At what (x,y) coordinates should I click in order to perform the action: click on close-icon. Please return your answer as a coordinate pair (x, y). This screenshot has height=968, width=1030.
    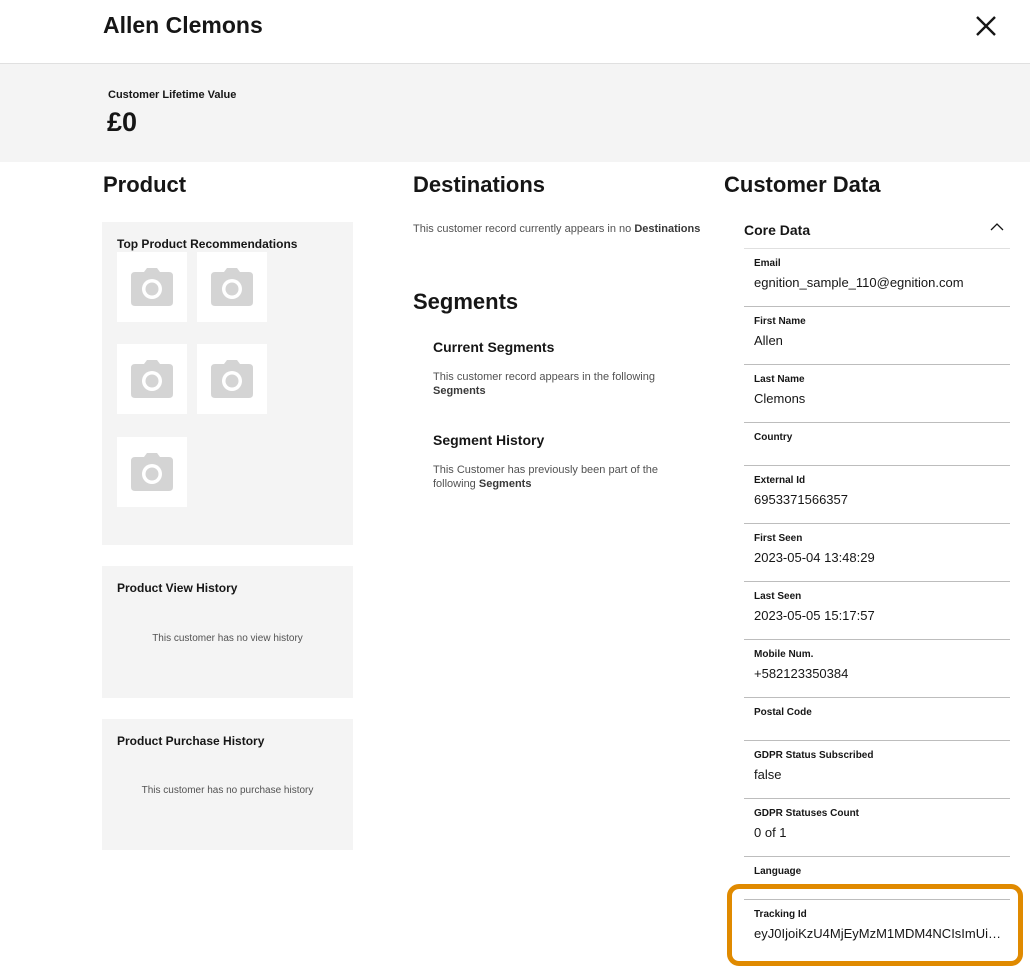
    Looking at the image, I should click on (986, 26).